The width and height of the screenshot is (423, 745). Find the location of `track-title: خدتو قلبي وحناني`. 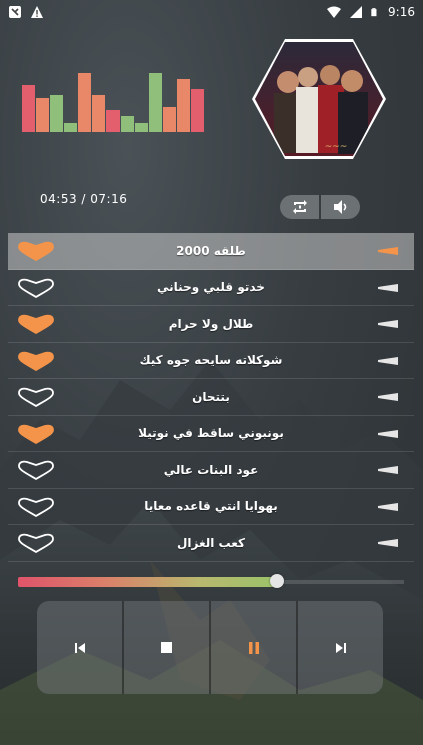

track-title: خدتو قلبي وحناني is located at coordinates (211, 287).